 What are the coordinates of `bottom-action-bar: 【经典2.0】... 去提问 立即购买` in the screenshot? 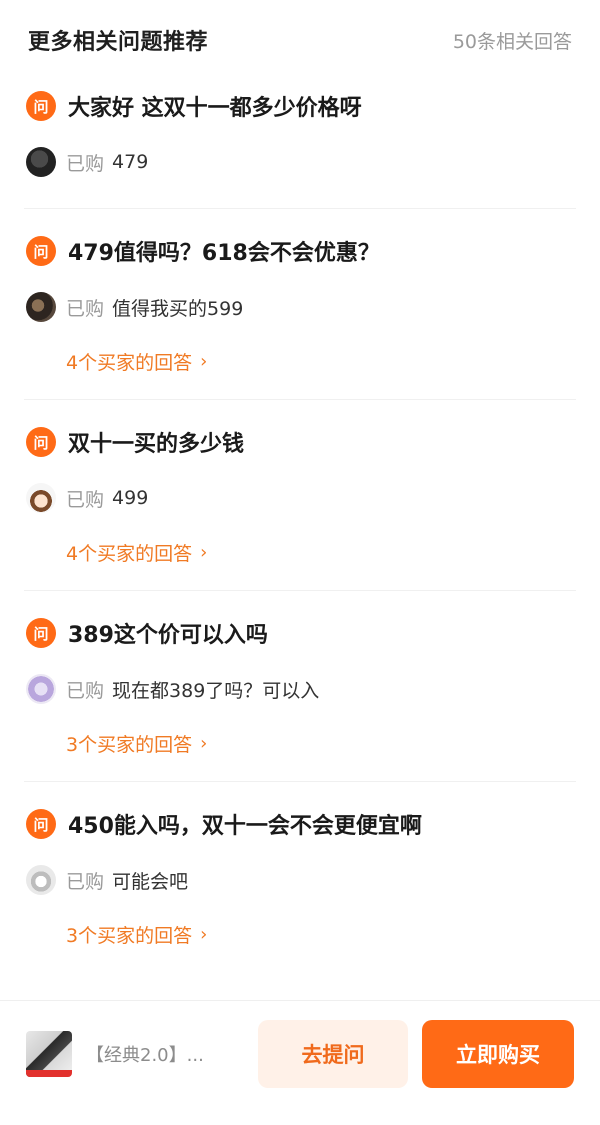 It's located at (300, 1062).